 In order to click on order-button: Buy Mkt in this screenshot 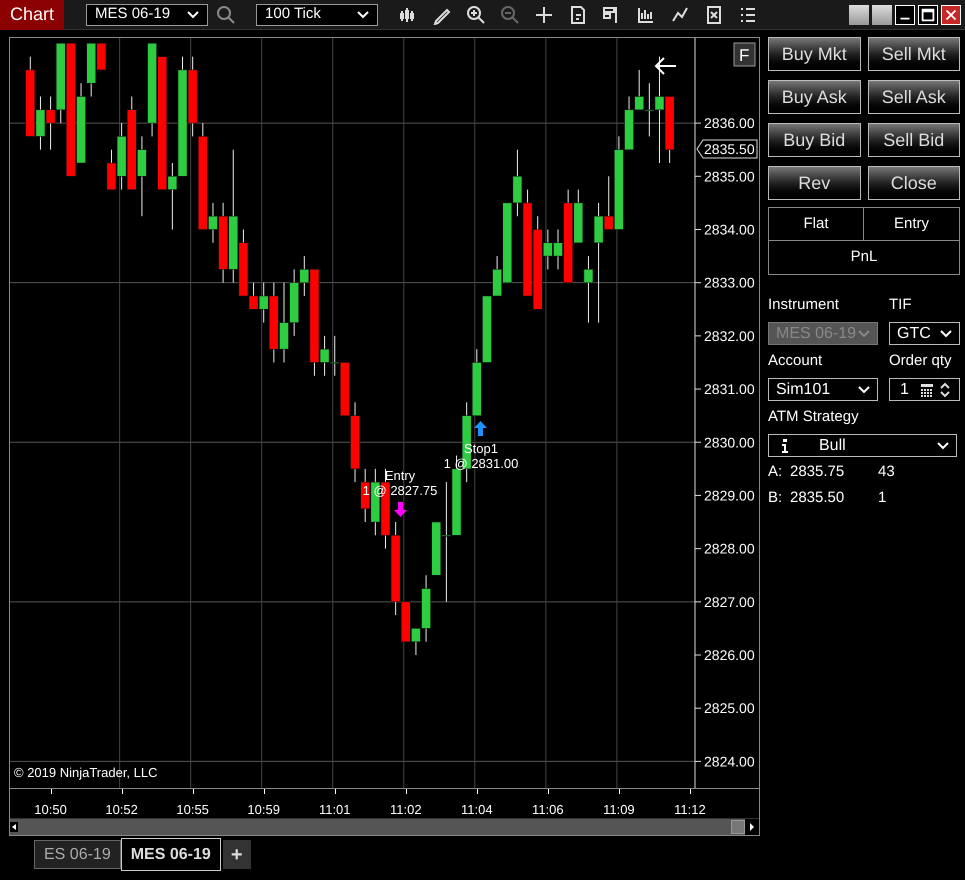, I will do `click(814, 54)`.